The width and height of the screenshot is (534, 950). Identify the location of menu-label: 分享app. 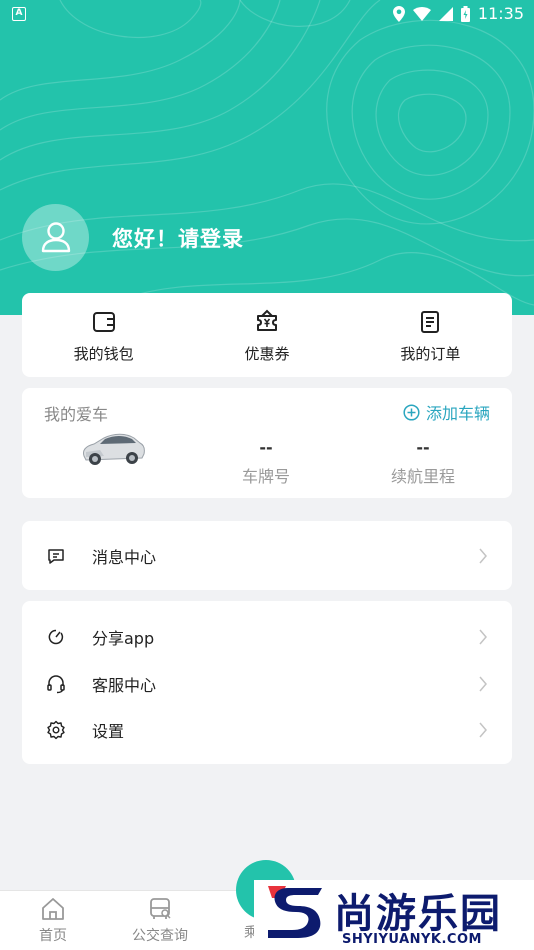
(123, 638).